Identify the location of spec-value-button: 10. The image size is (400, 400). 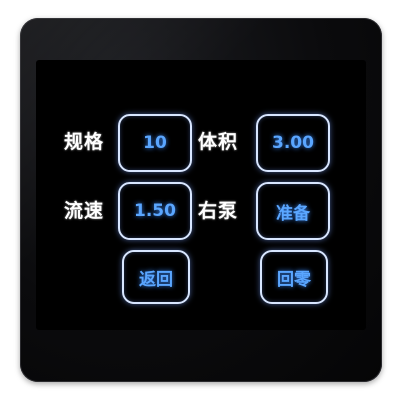
(155, 143).